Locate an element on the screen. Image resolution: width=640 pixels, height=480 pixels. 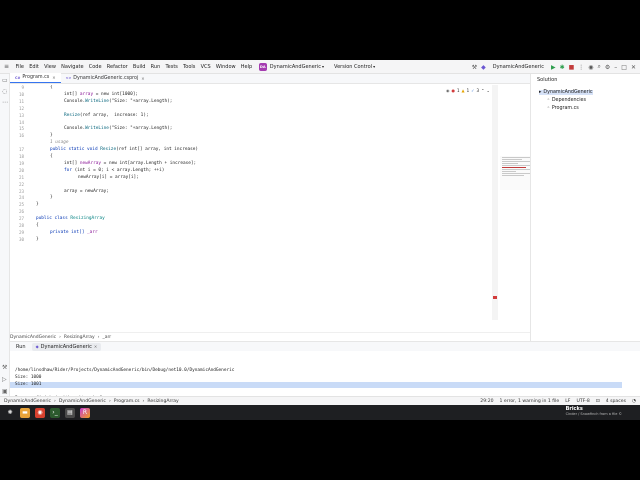
menu-item-tests: Tests is located at coordinates (172, 67).